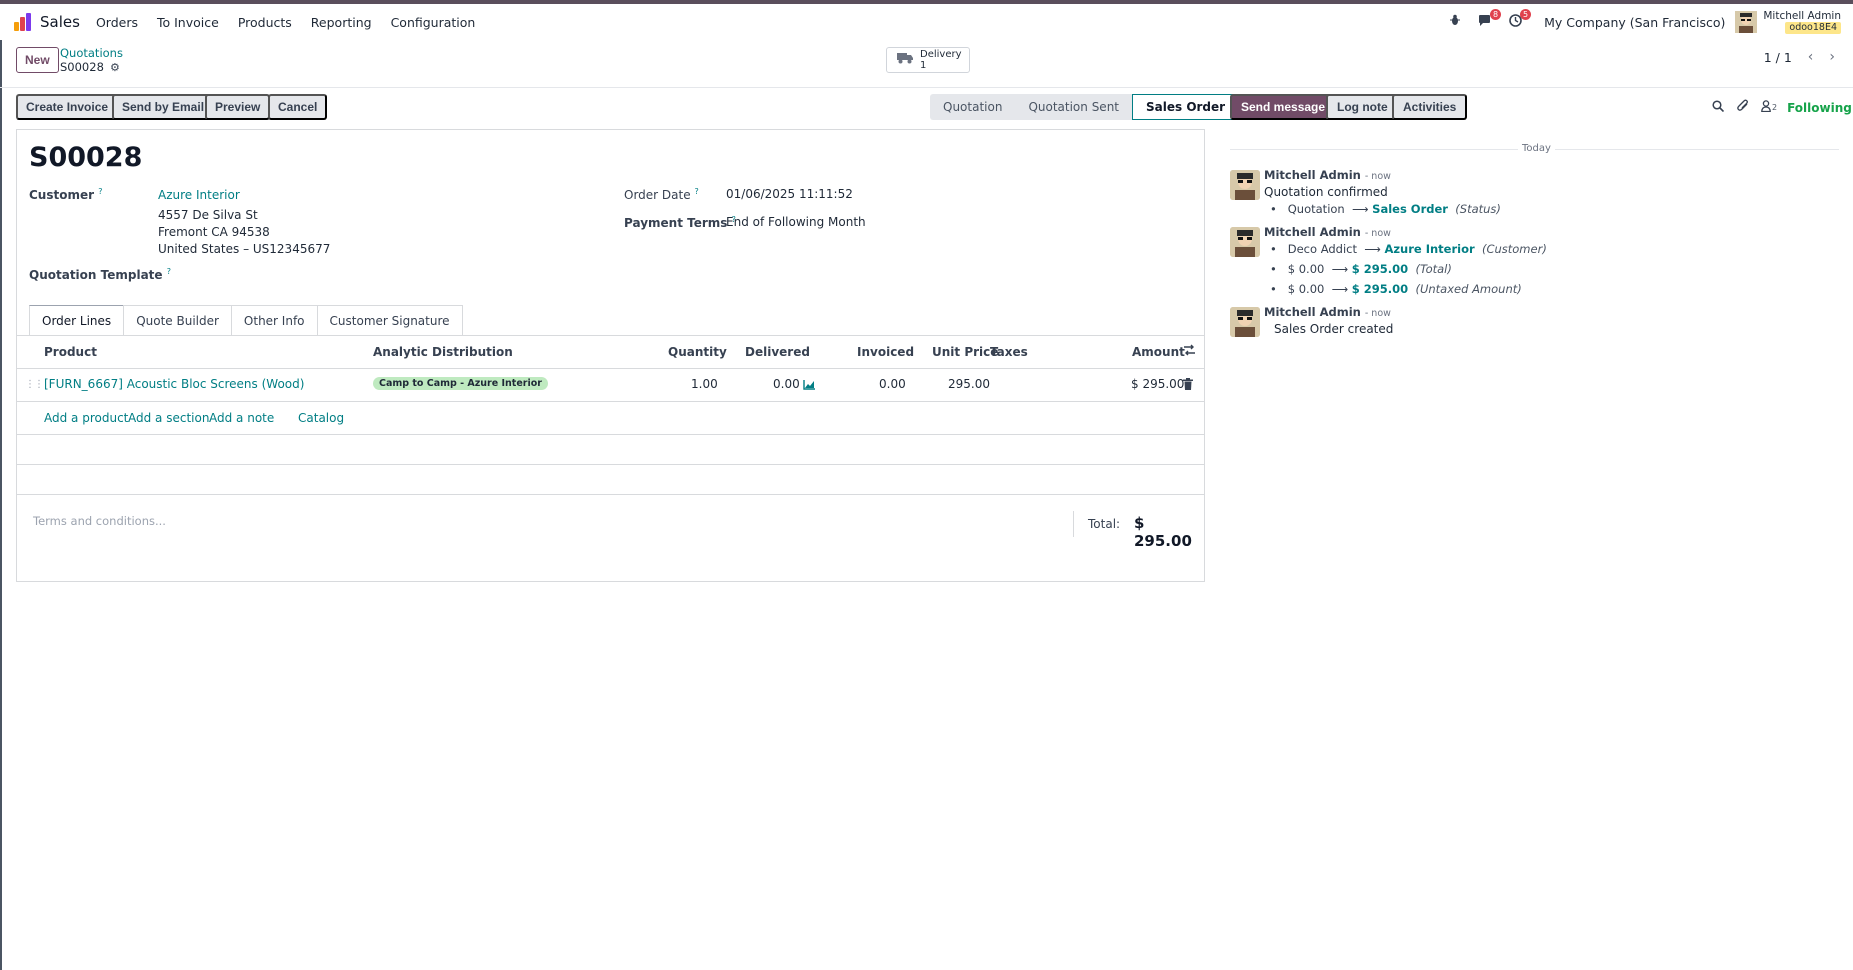 This screenshot has width=1853, height=970. Describe the element at coordinates (389, 320) in the screenshot. I see `tab-customer-signature: Customer Signature` at that location.